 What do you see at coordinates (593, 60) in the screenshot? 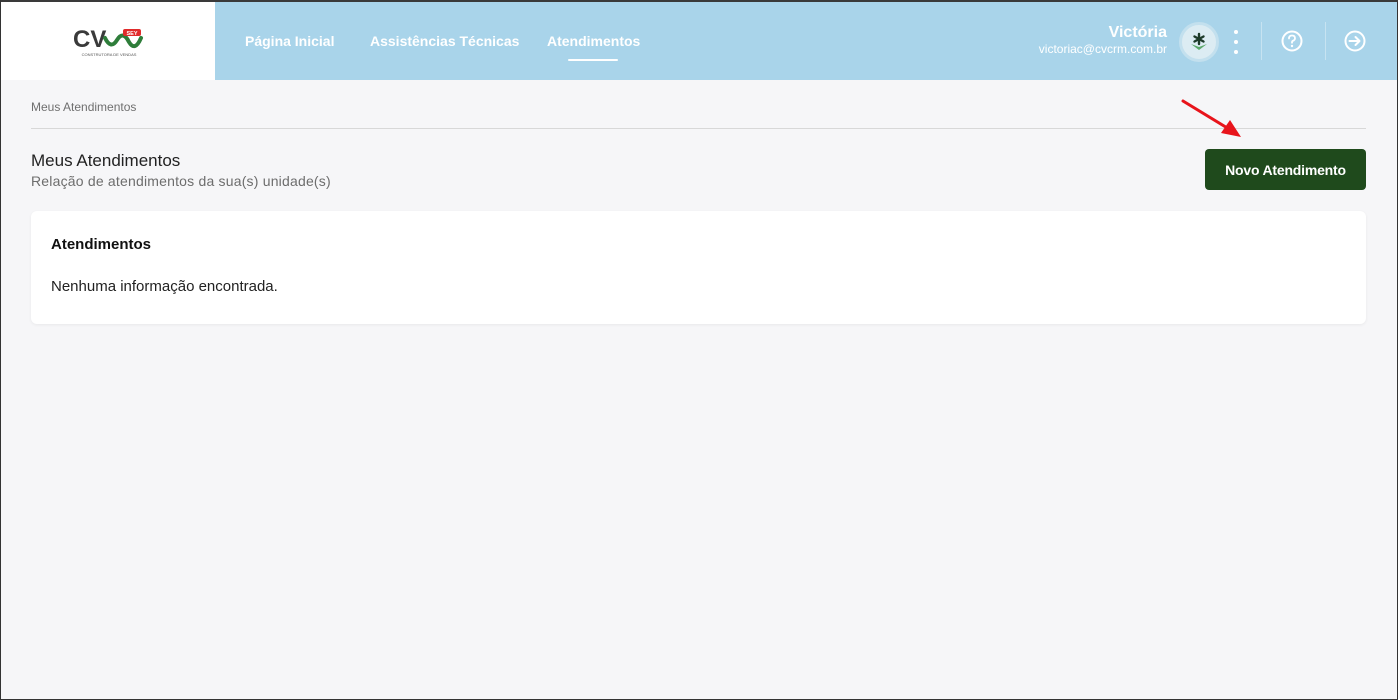
I see `active-nav-indicator` at bounding box center [593, 60].